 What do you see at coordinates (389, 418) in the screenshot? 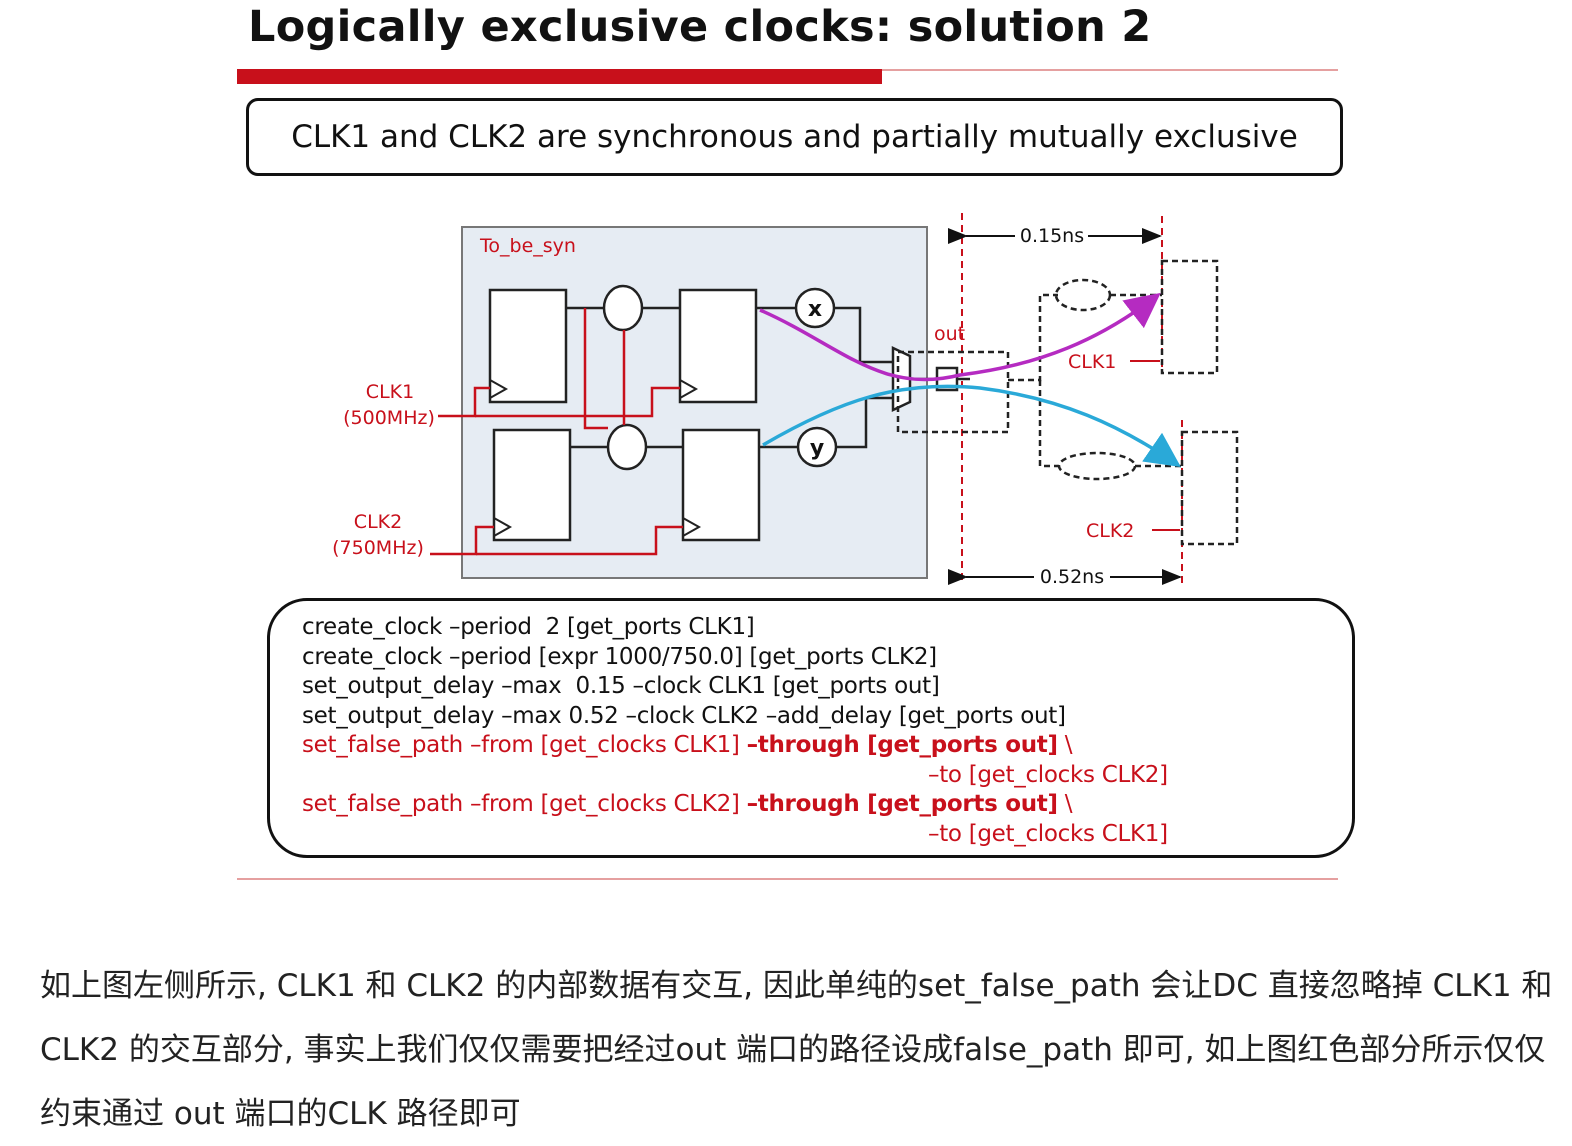
I see `clk1-freq-label: (500MHz)` at bounding box center [389, 418].